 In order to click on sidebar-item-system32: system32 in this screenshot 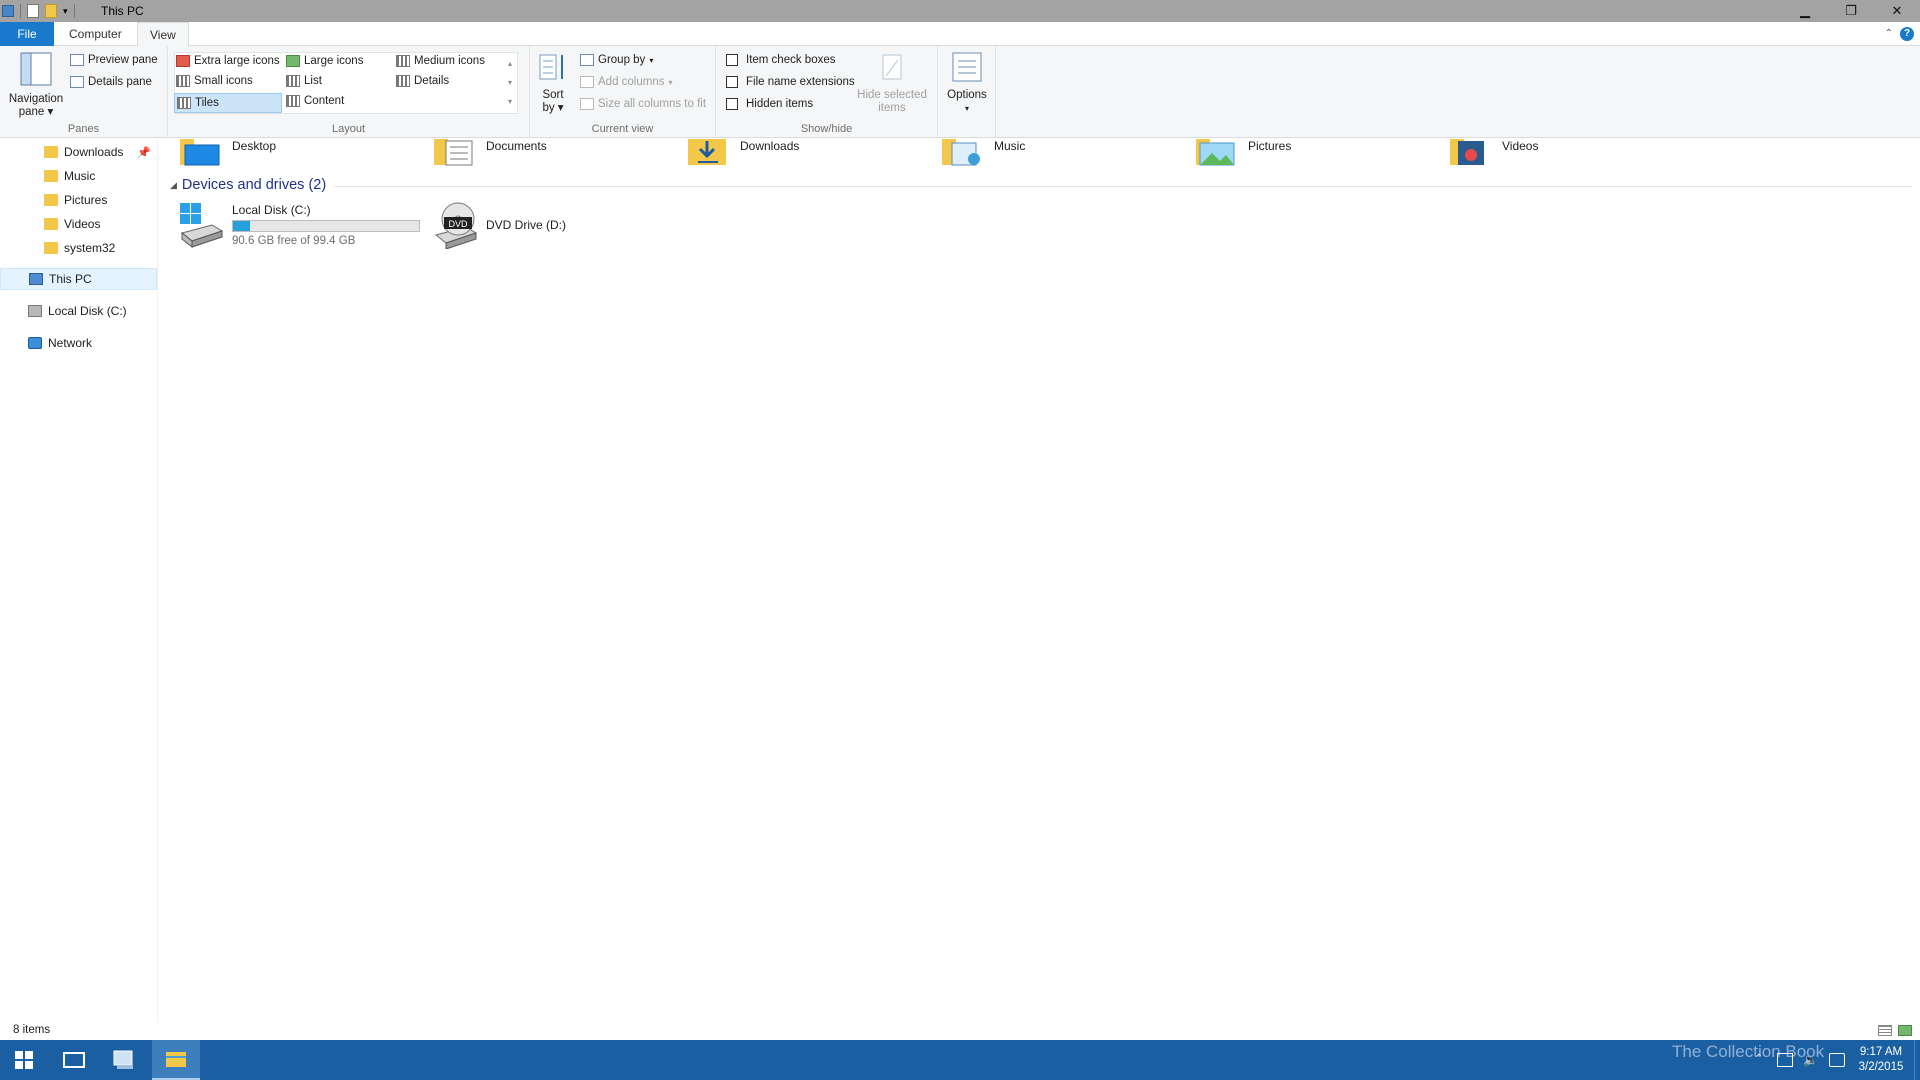, I will do `click(78, 248)`.